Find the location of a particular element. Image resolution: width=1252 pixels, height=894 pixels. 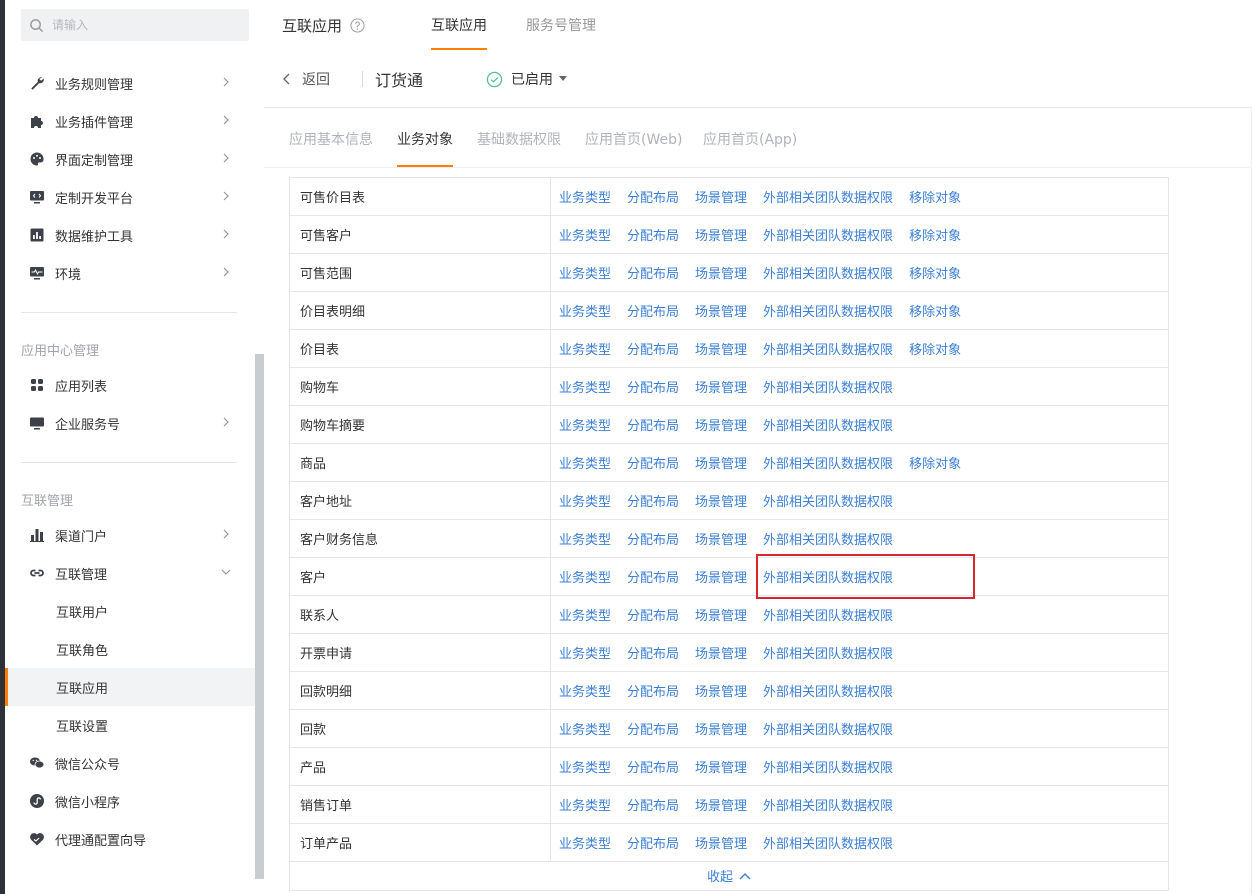

back-button: 返回 is located at coordinates (306, 79).